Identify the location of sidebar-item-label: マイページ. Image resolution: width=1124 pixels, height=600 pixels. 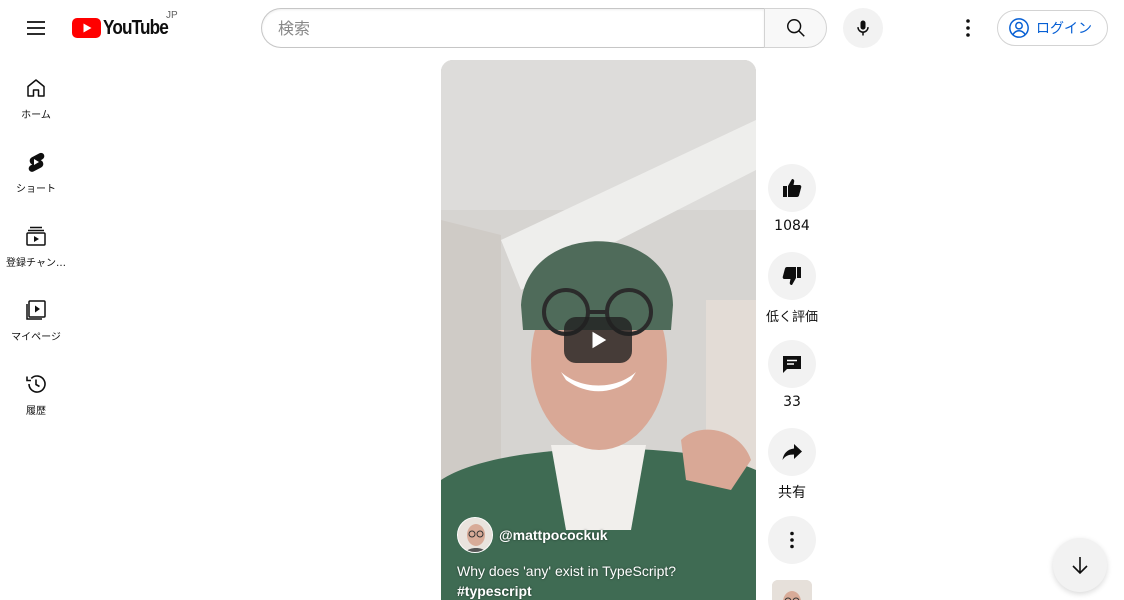
(36, 337).